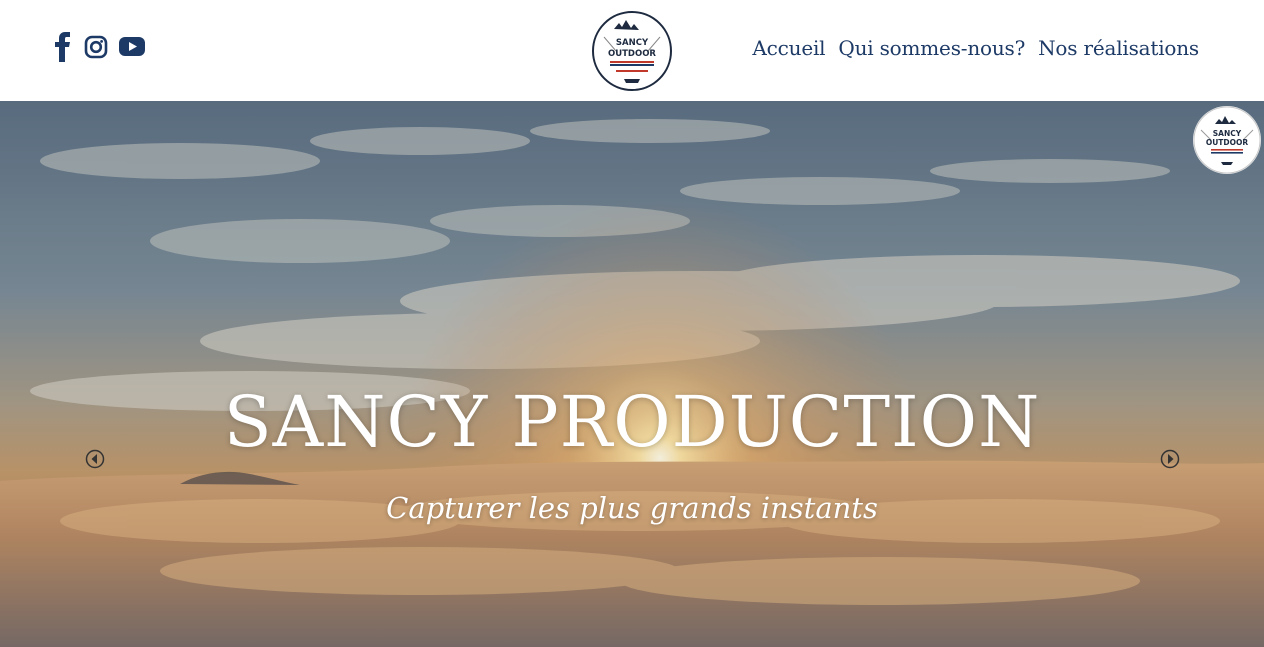 The height and width of the screenshot is (647, 1264). What do you see at coordinates (632, 54) in the screenshot?
I see `logo-text-line2: OUTDOOR` at bounding box center [632, 54].